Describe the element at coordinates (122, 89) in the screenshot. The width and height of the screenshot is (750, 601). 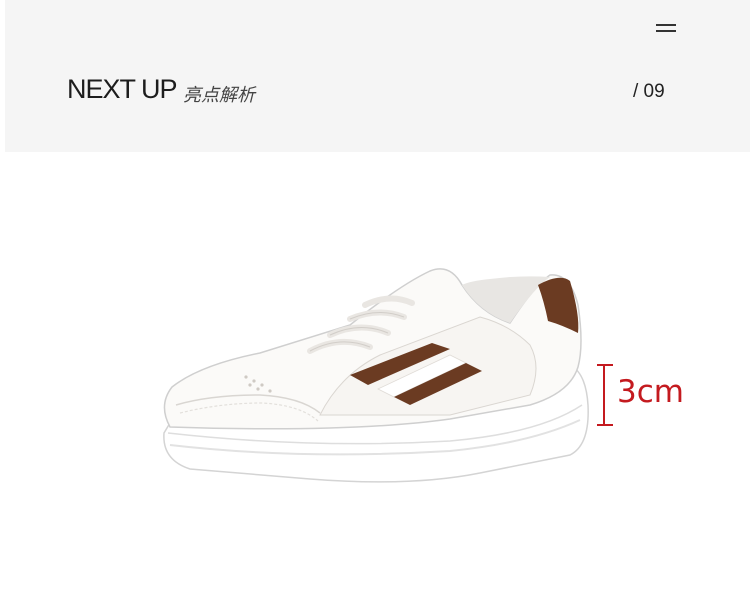
I see `section-title: NEXT UP` at that location.